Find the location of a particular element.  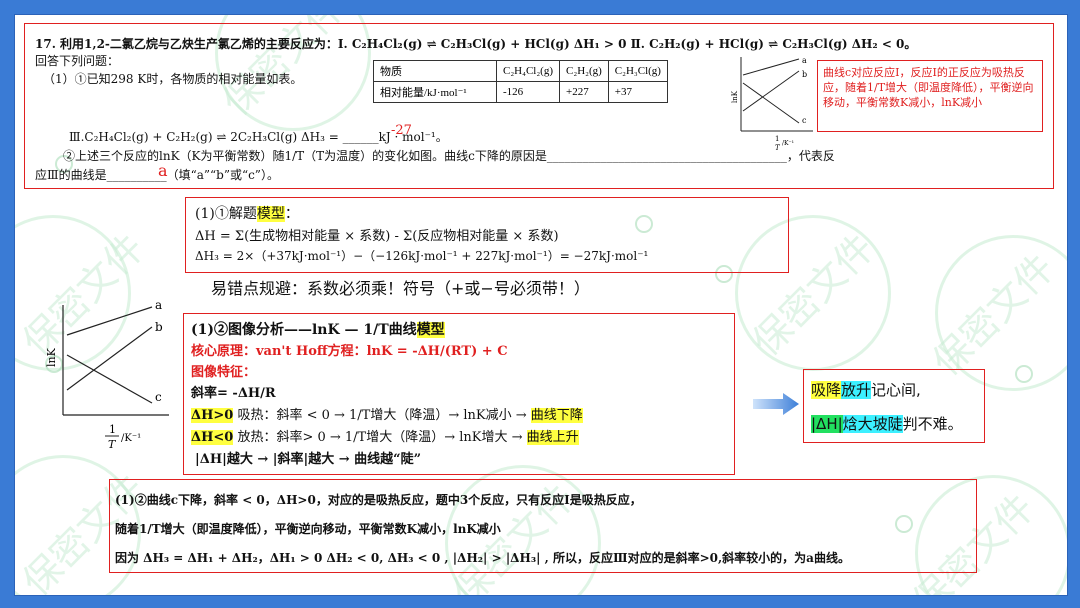

watermark-ring is located at coordinates (1024, 374).